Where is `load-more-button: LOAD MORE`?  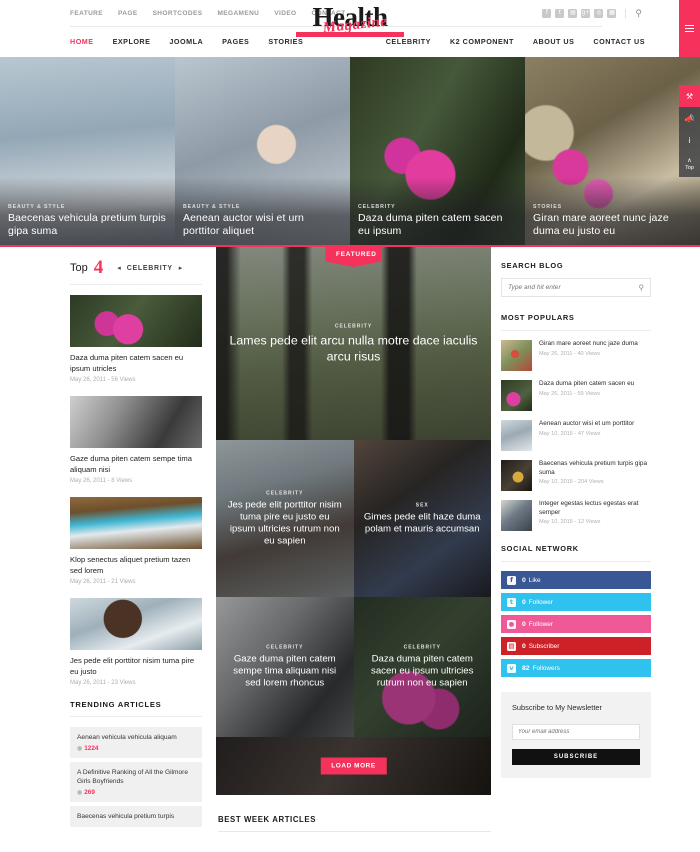 load-more-button: LOAD MORE is located at coordinates (353, 766).